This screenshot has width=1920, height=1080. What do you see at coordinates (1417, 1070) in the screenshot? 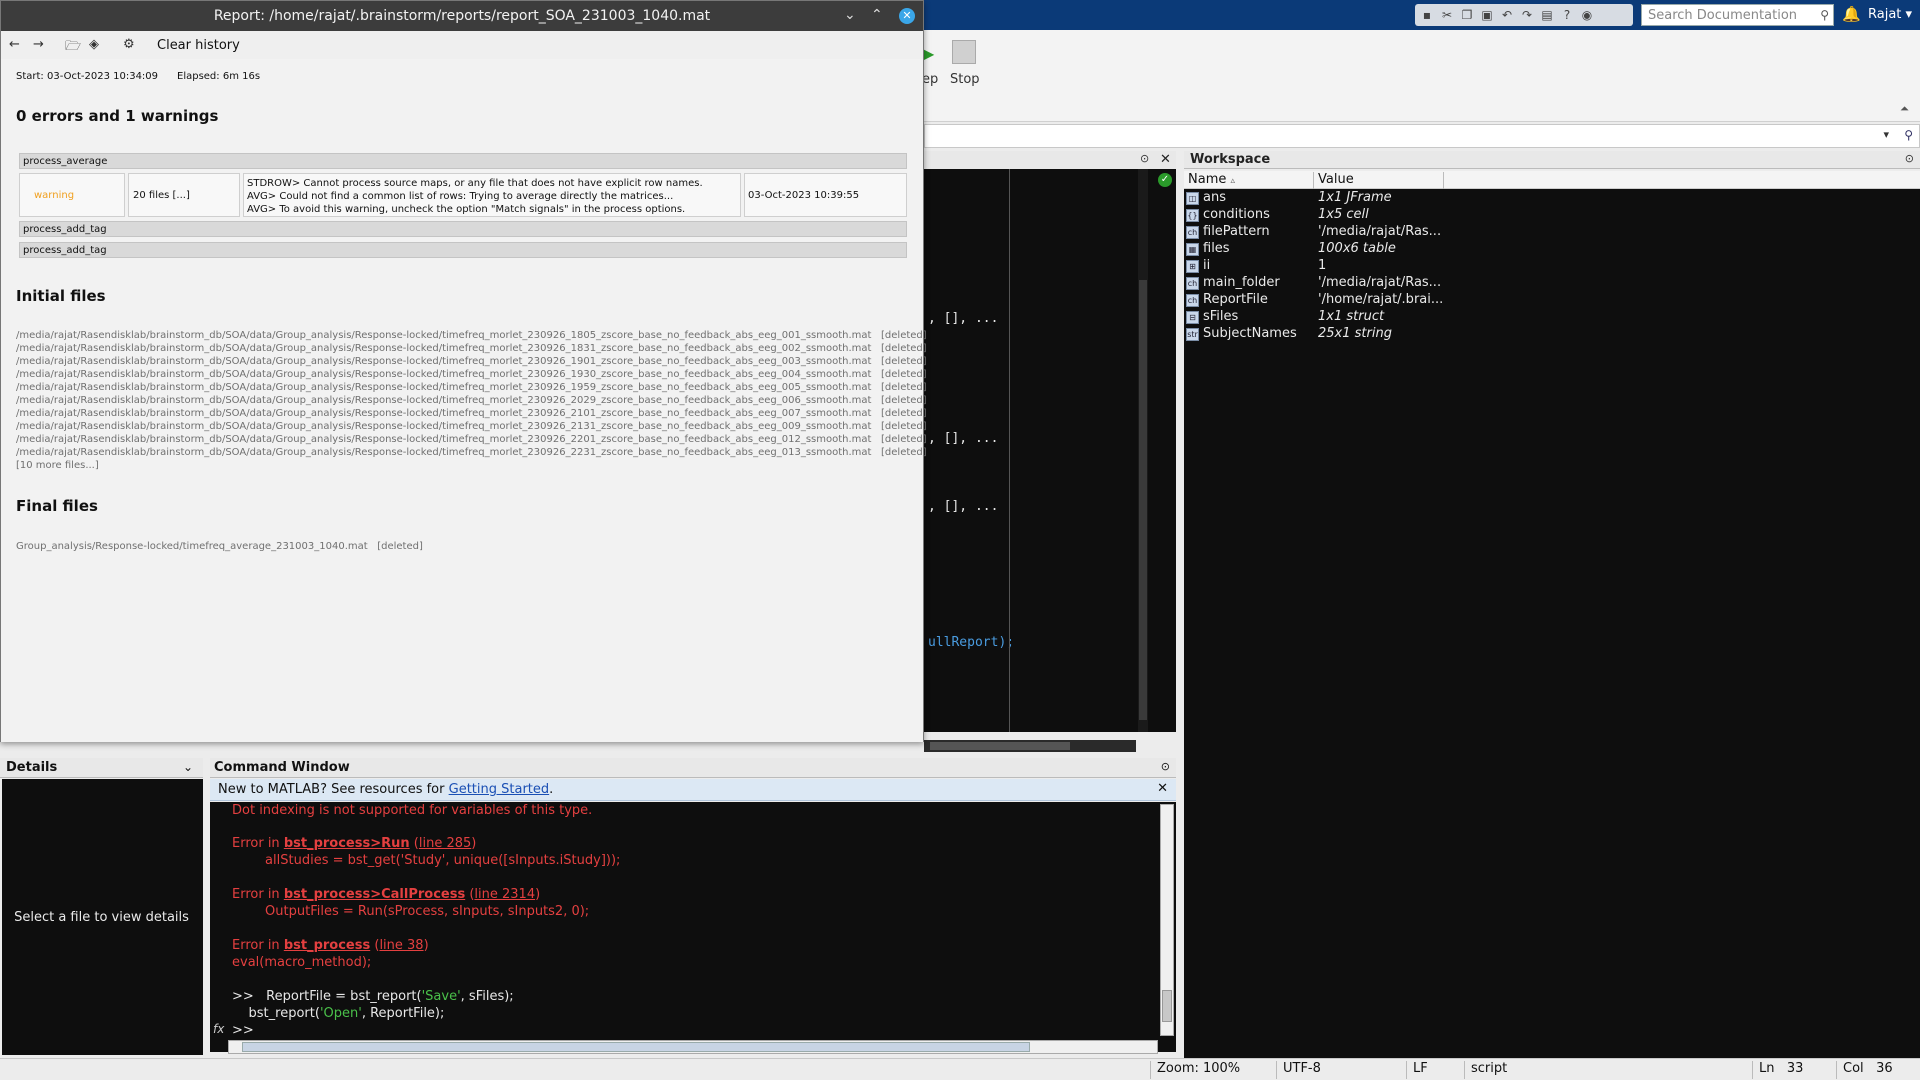
I see `status-eol: LF` at bounding box center [1417, 1070].